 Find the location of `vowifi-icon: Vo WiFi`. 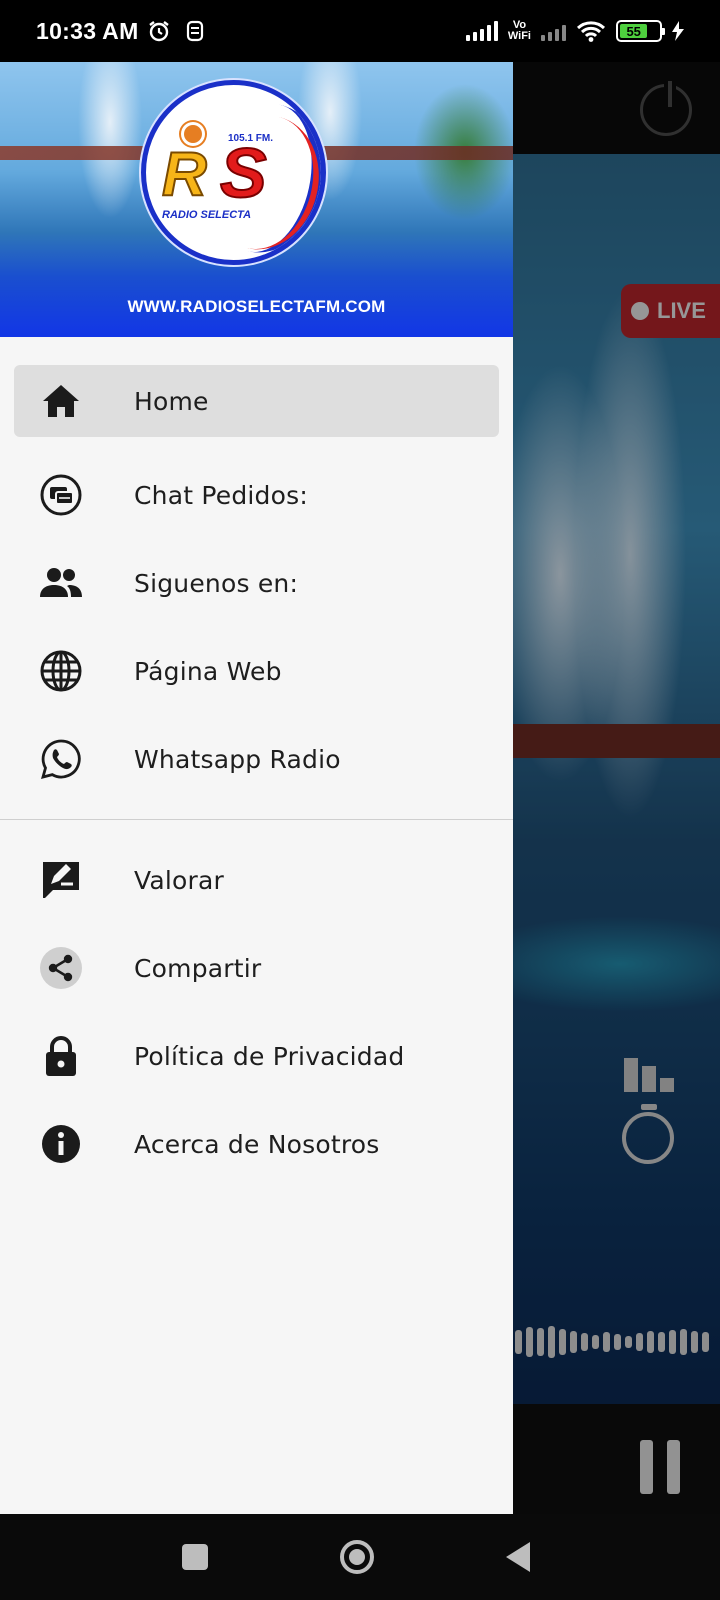

vowifi-icon: Vo WiFi is located at coordinates (519, 31).